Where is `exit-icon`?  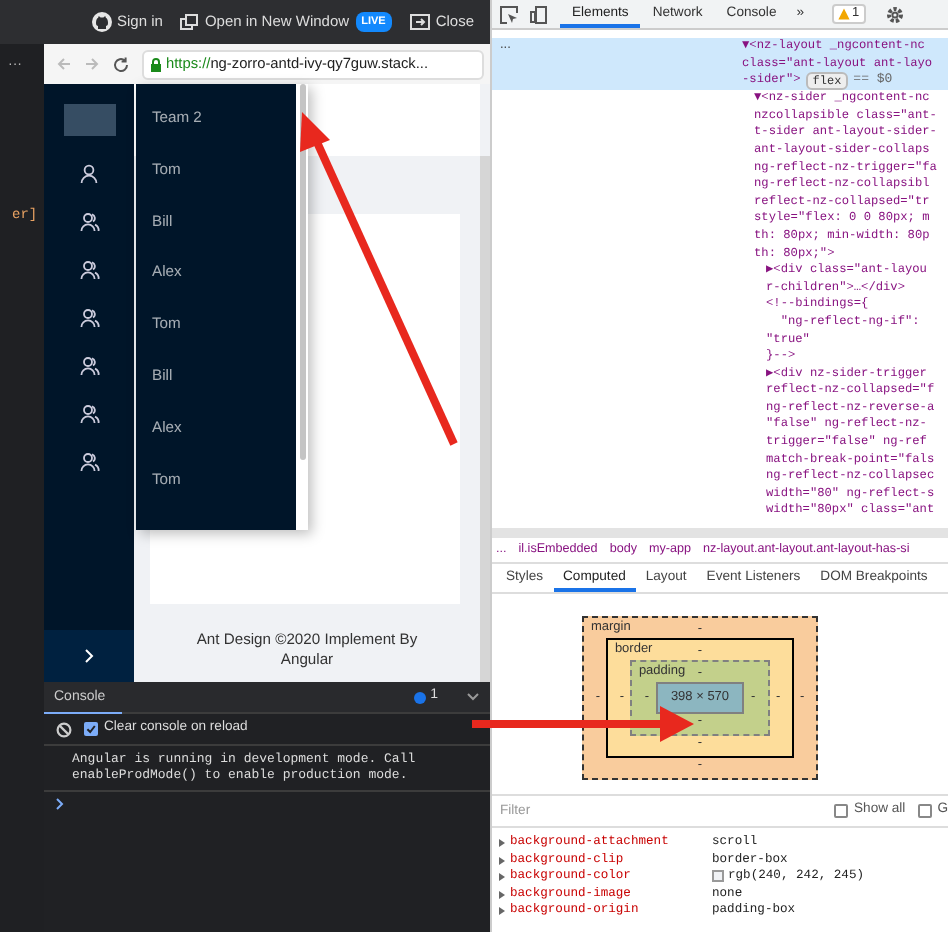 exit-icon is located at coordinates (419, 22).